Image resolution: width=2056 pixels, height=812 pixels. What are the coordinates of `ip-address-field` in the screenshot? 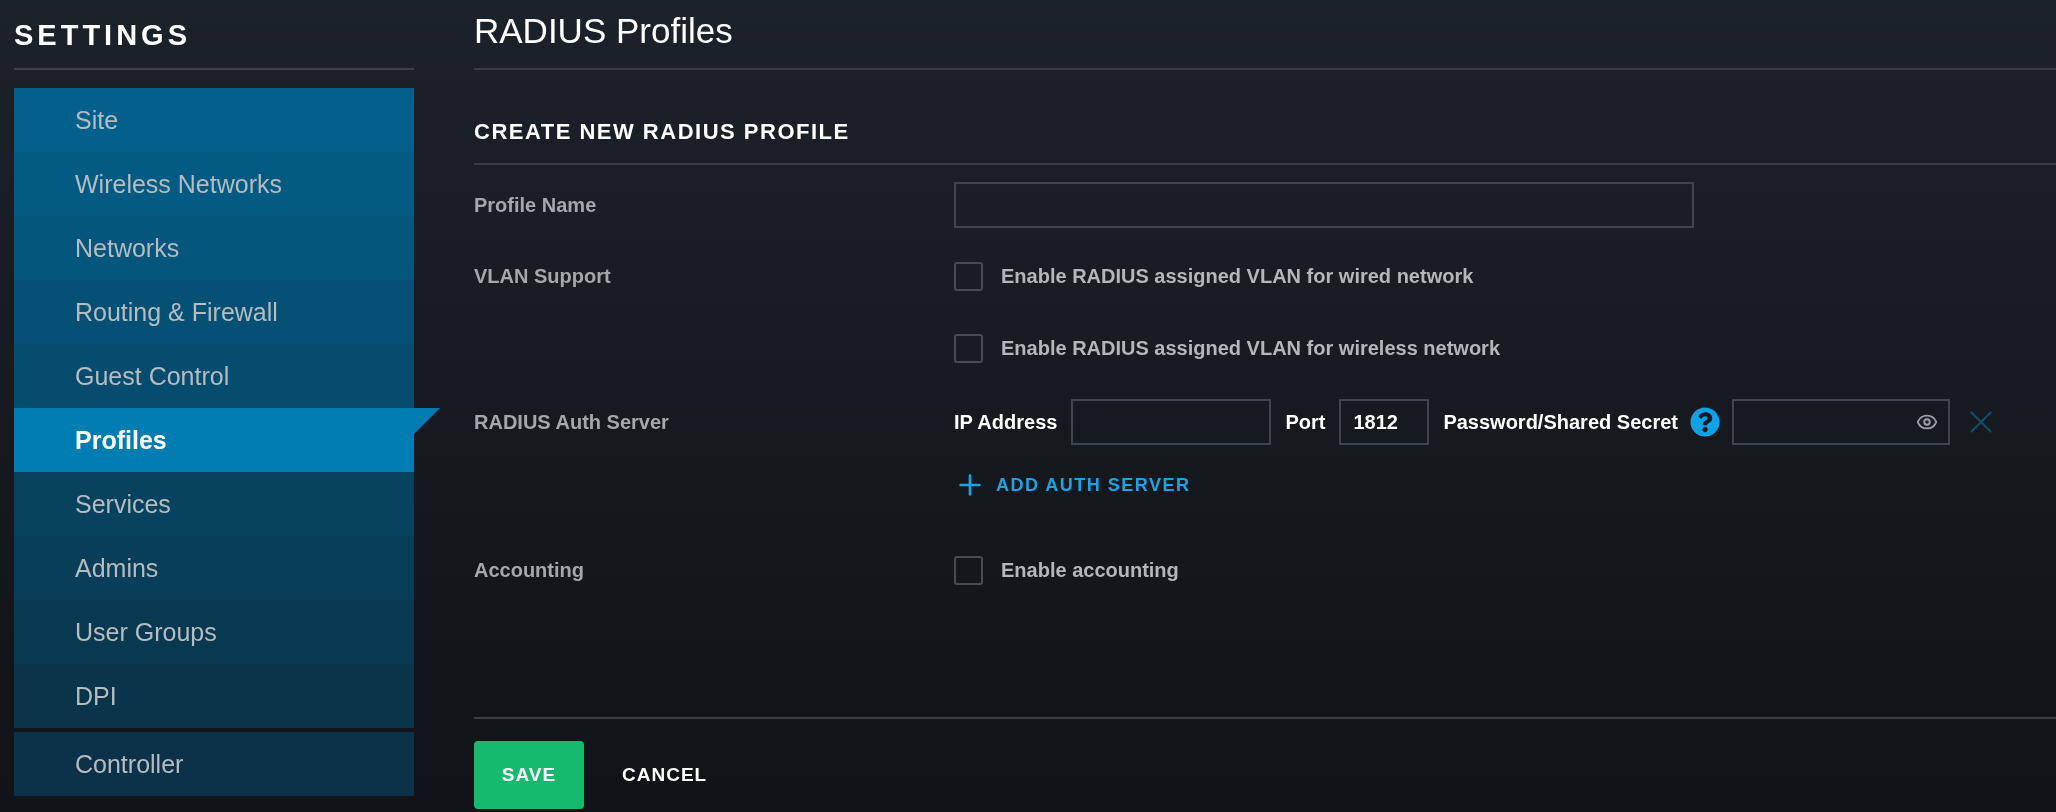 It's located at (1171, 422).